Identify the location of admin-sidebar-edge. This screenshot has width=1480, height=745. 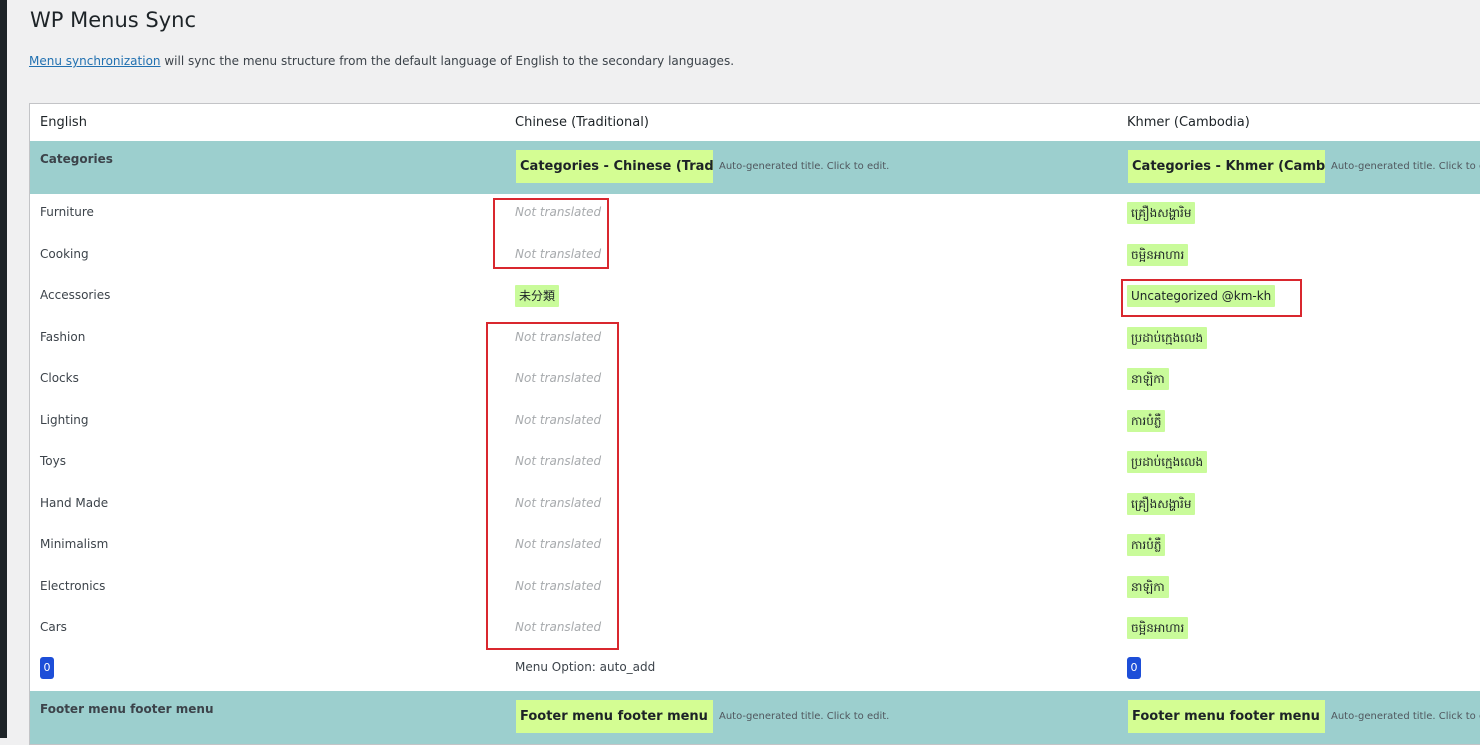
(3, 369).